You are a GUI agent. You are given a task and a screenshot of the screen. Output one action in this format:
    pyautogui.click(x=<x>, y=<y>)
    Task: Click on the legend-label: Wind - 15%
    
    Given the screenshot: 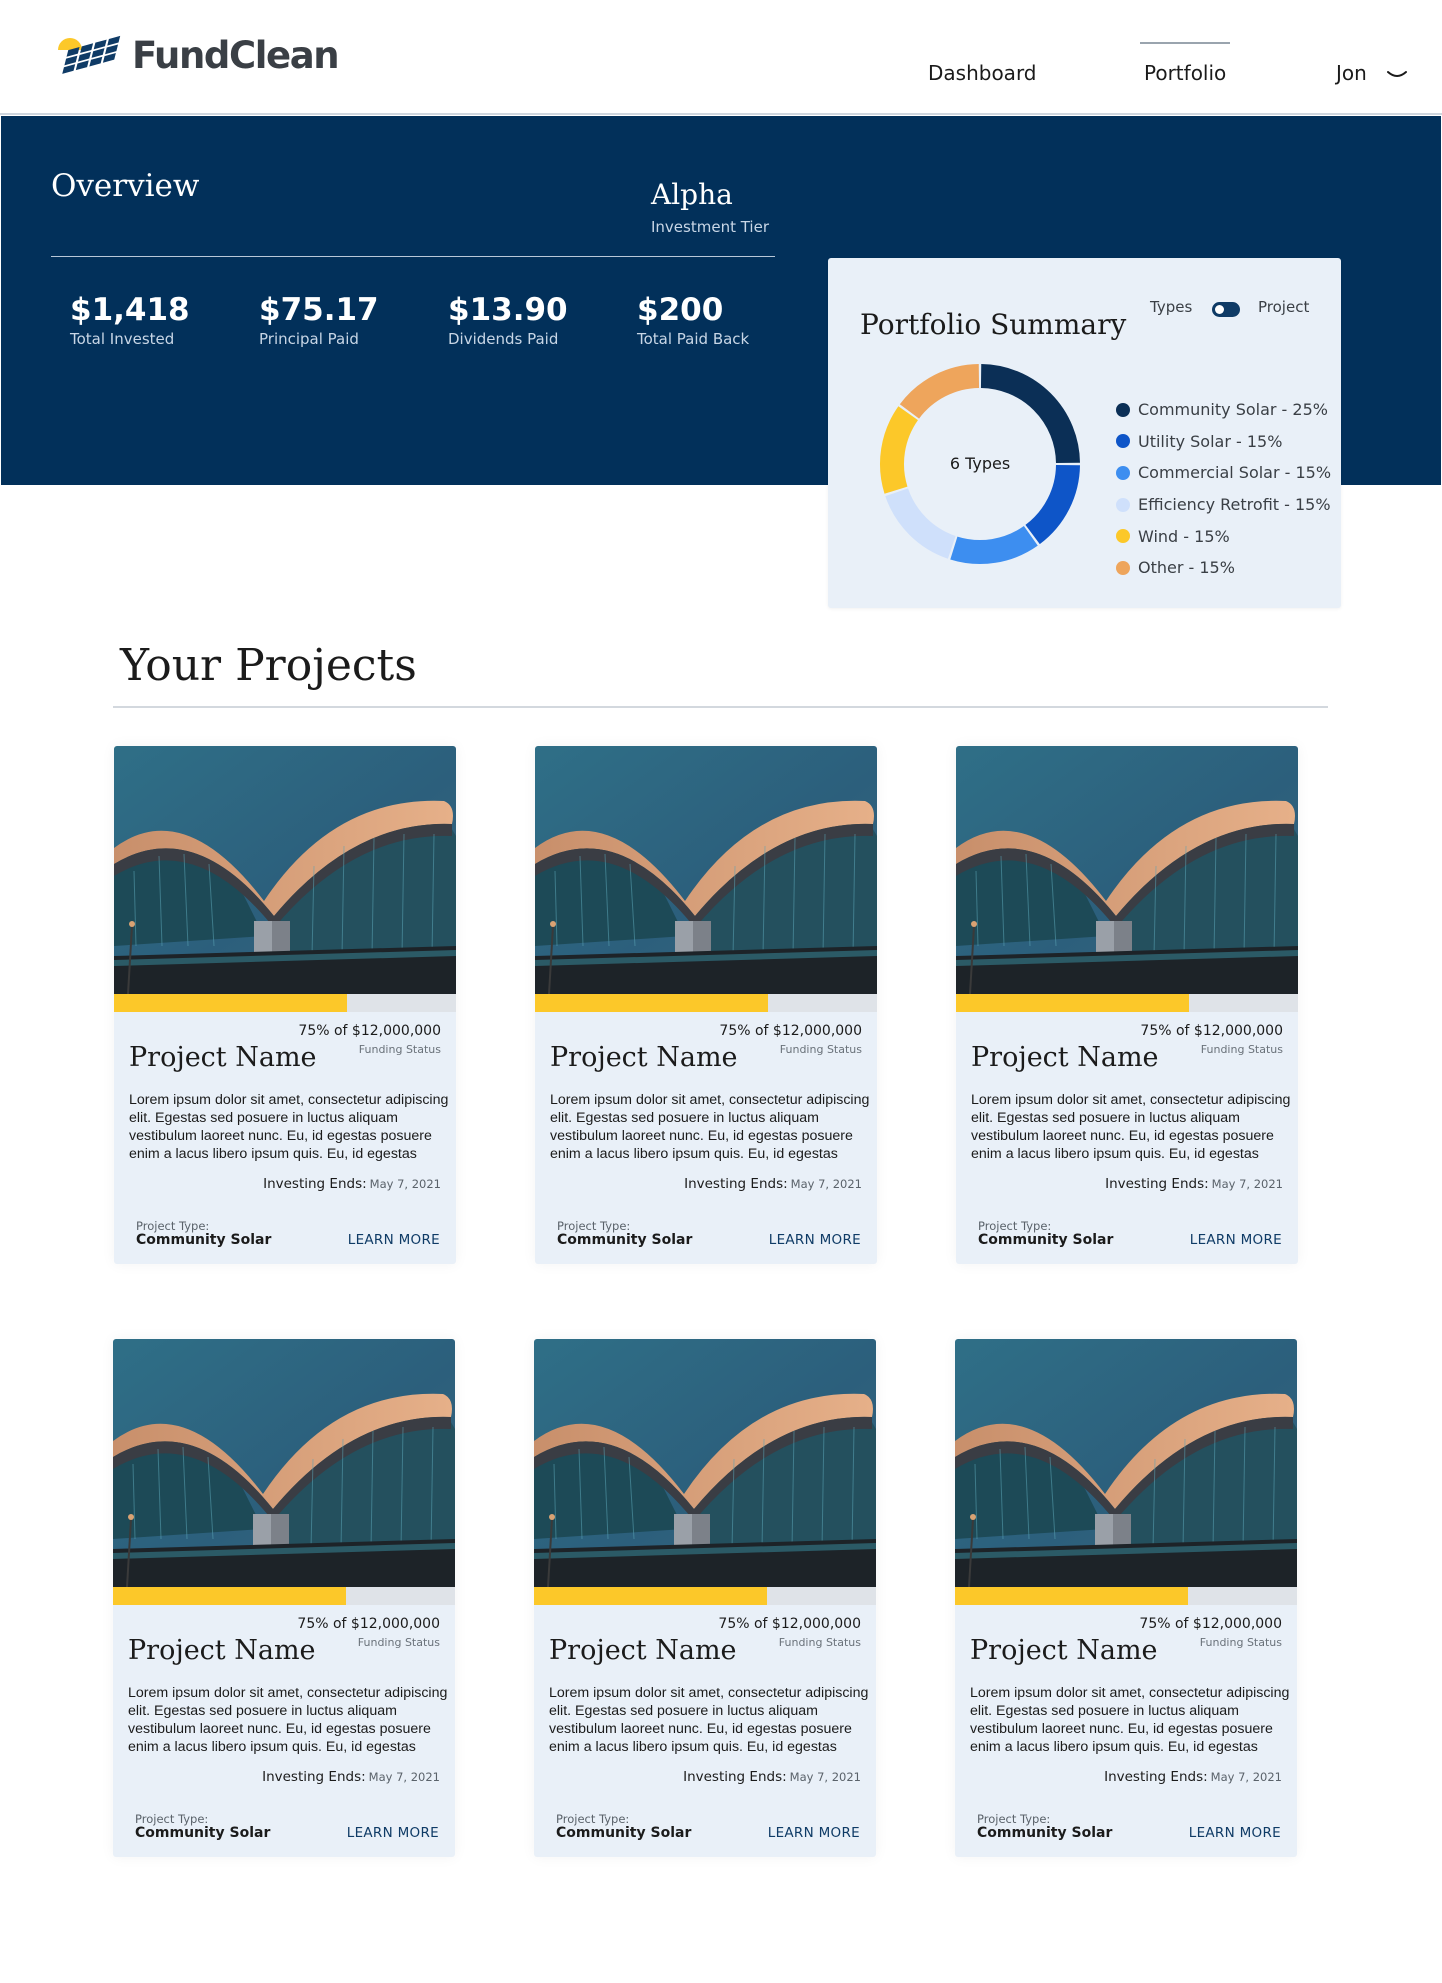 What is the action you would take?
    pyautogui.click(x=1184, y=536)
    